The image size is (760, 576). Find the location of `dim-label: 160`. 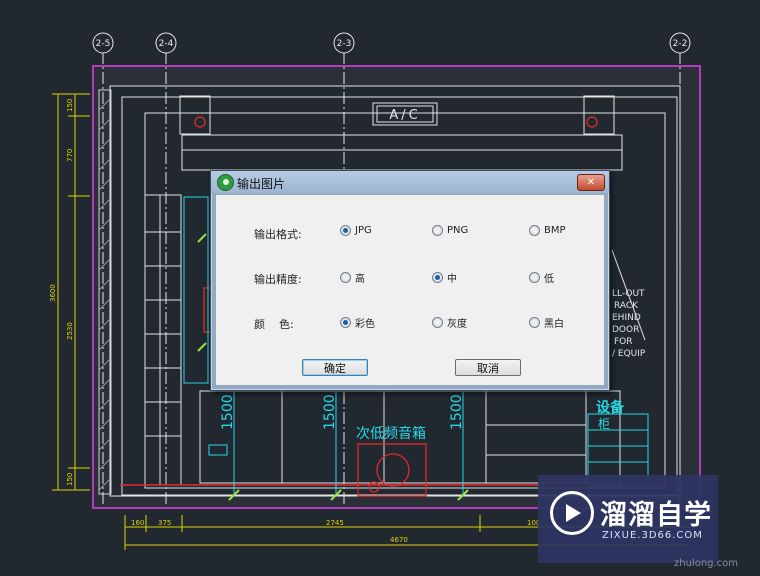

dim-label: 160 is located at coordinates (137, 523).